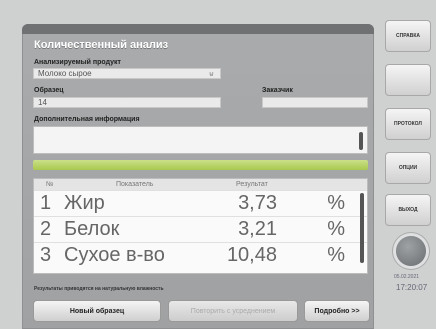 This screenshot has width=436, height=329. I want to click on row-number: 1, so click(46, 203).